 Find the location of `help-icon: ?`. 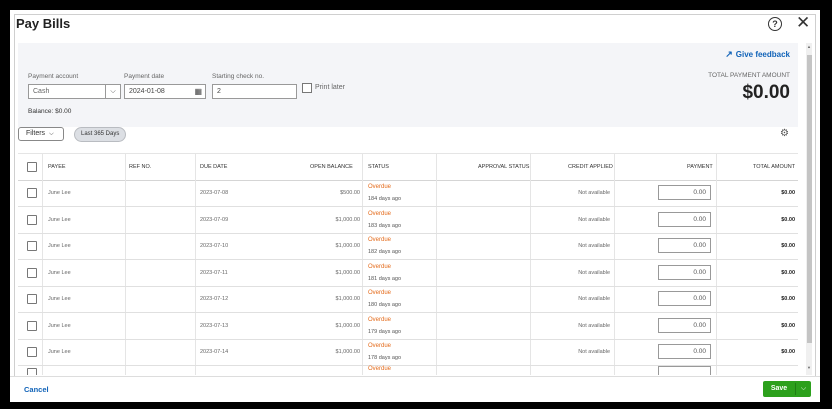

help-icon: ? is located at coordinates (775, 24).